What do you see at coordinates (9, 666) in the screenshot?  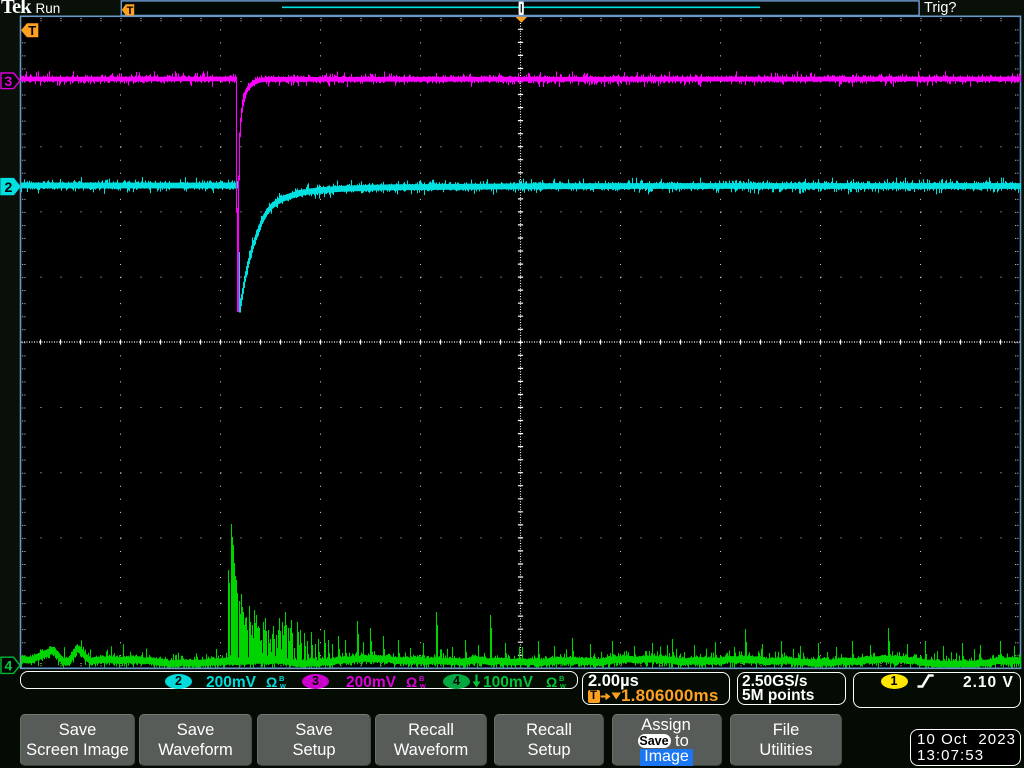 I see `svg-text: 4` at bounding box center [9, 666].